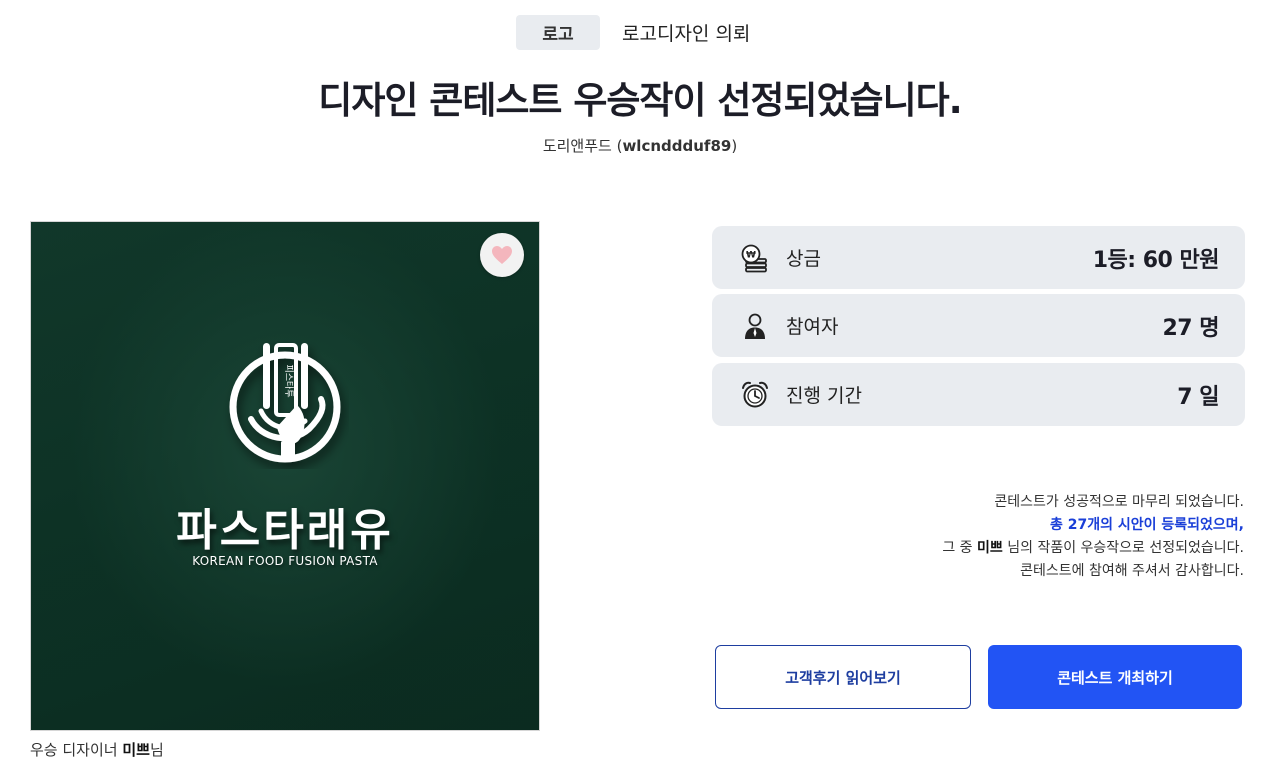  Describe the element at coordinates (577, 146) in the screenshot. I see `client-name: 도리앤푸드` at that location.